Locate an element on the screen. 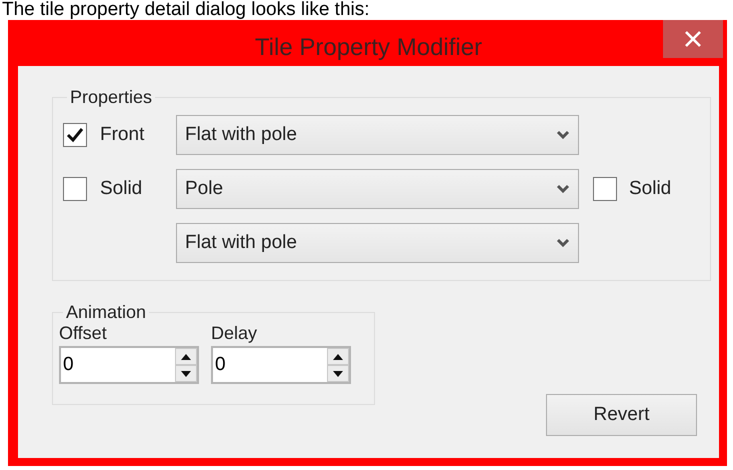  dropdown: Pole is located at coordinates (377, 188).